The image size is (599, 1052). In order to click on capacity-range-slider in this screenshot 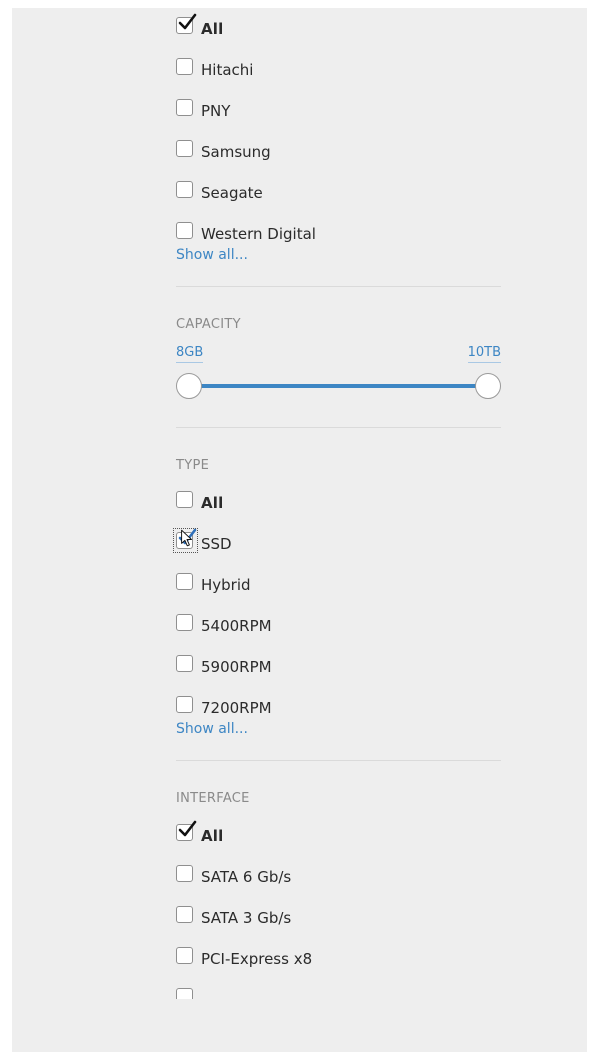, I will do `click(338, 387)`.